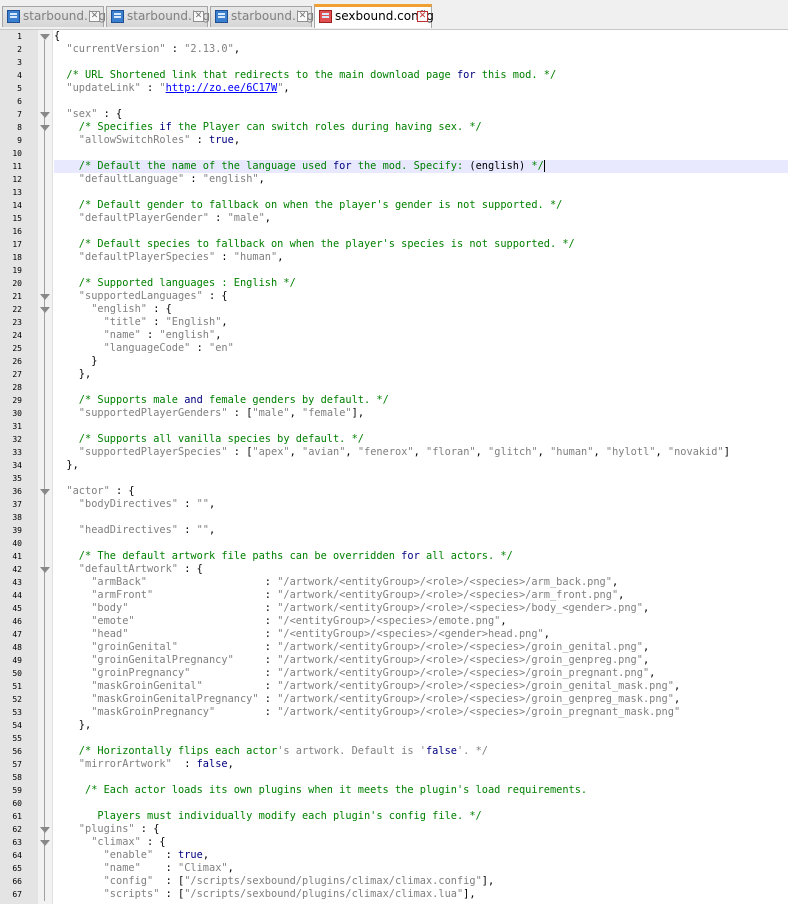 The height and width of the screenshot is (904, 788). What do you see at coordinates (54, 16) in the screenshot?
I see `tab-starbound-log-1: starbound.log ✕` at bounding box center [54, 16].